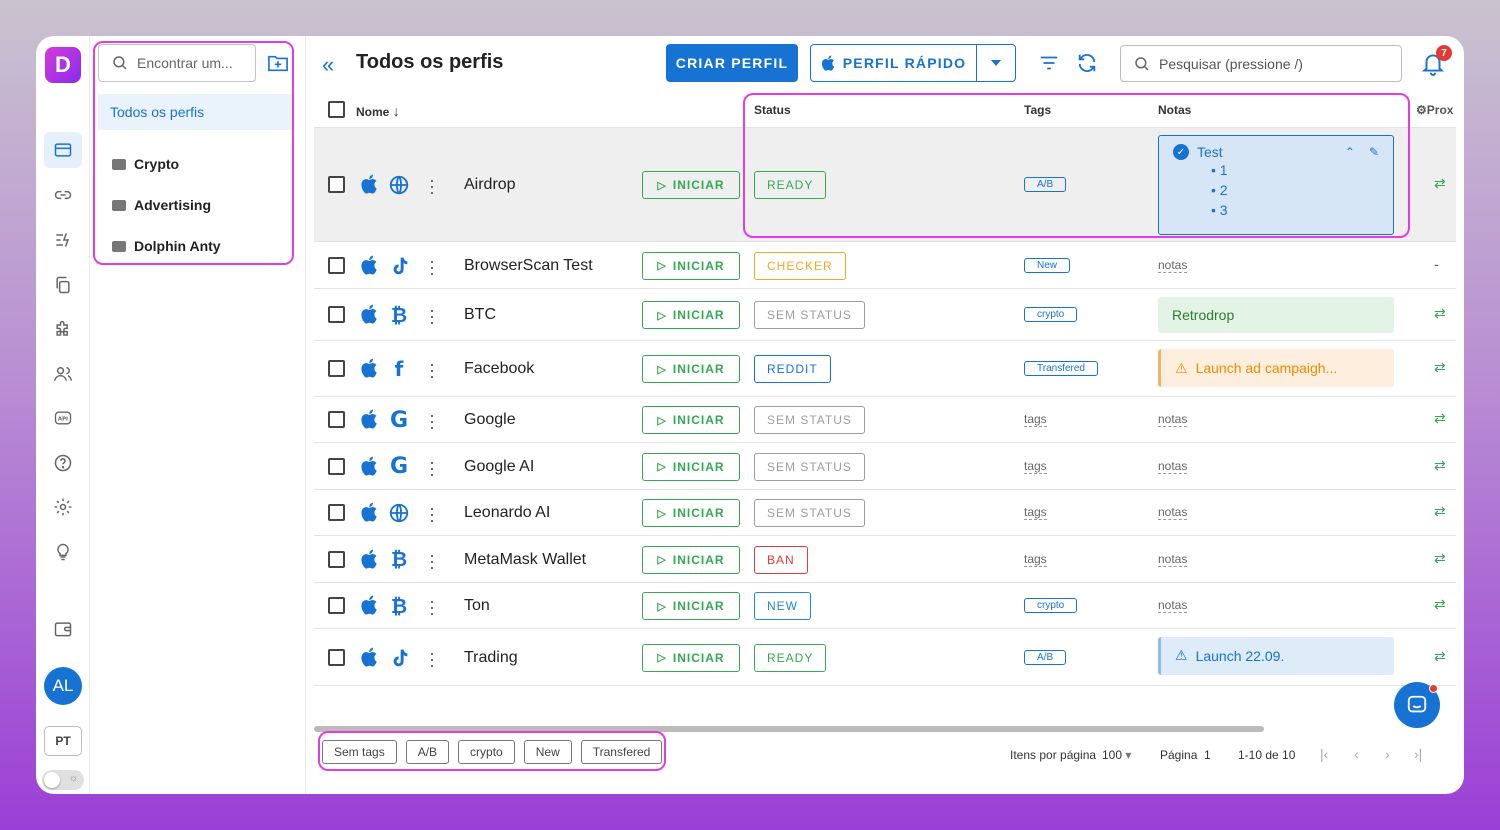  Describe the element at coordinates (1047, 265) in the screenshot. I see `profile-tag: New` at that location.